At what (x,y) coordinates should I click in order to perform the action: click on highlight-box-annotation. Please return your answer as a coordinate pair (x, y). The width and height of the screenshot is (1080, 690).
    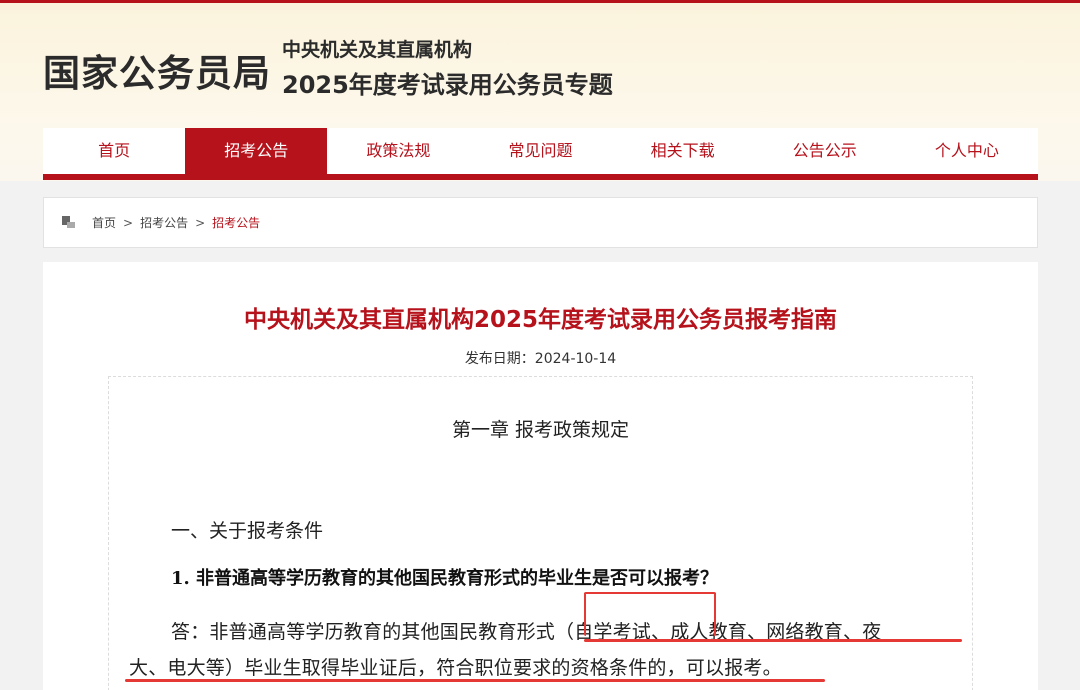
    Looking at the image, I should click on (650, 614).